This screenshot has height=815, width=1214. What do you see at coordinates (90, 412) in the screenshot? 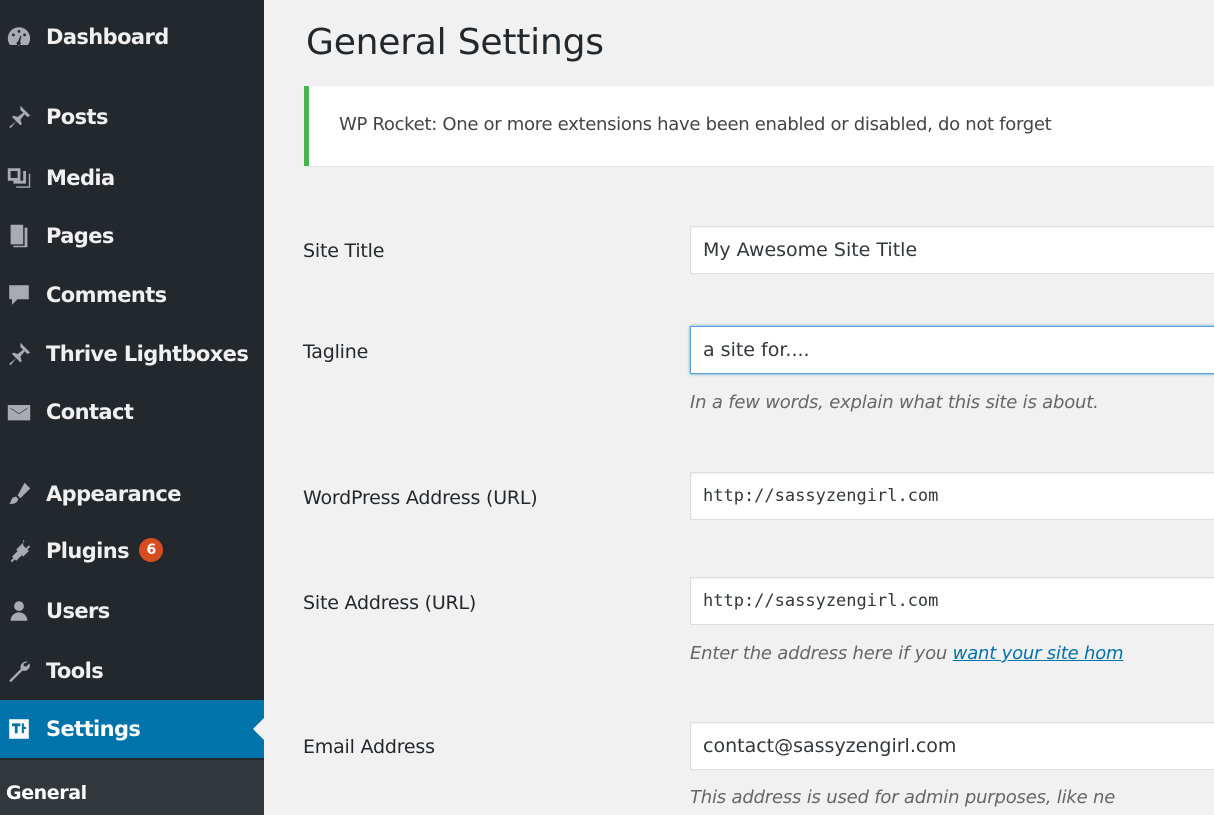
I see `sidebar-item-label: Contact` at bounding box center [90, 412].